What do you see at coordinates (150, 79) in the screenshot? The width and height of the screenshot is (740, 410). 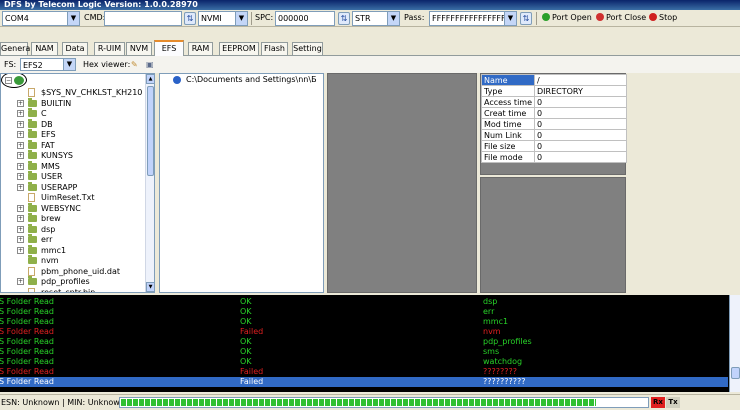 I see `scroll-up-icon: ▲` at bounding box center [150, 79].